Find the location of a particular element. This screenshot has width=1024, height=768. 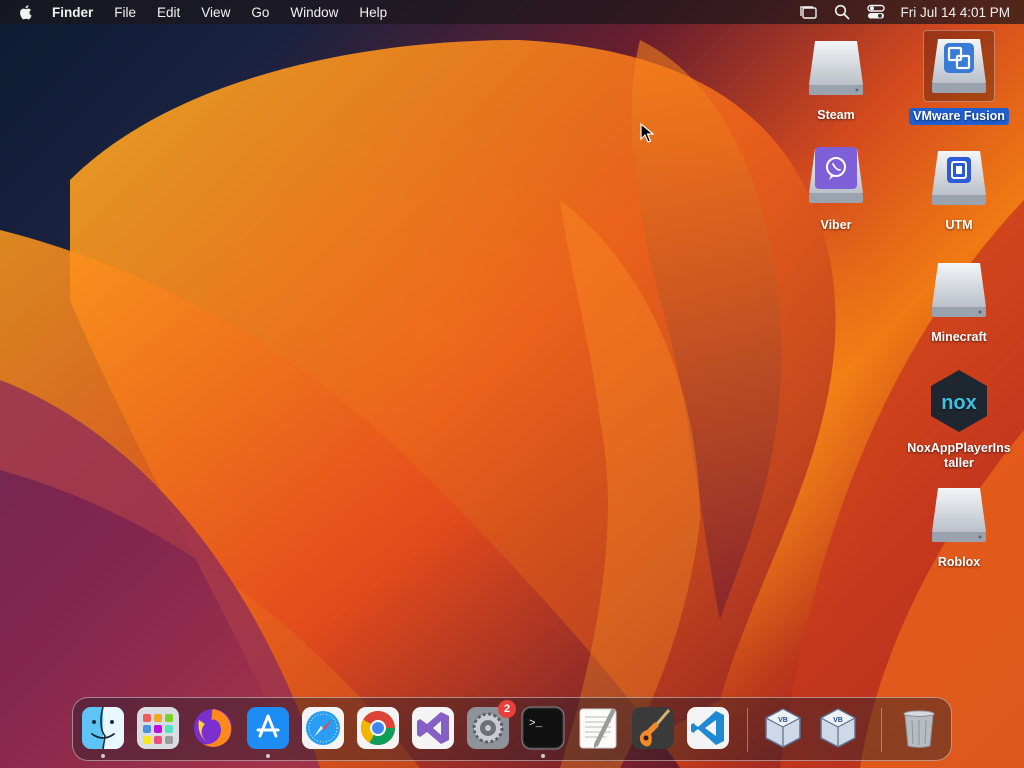

spotlight-search-icon is located at coordinates (842, 12).